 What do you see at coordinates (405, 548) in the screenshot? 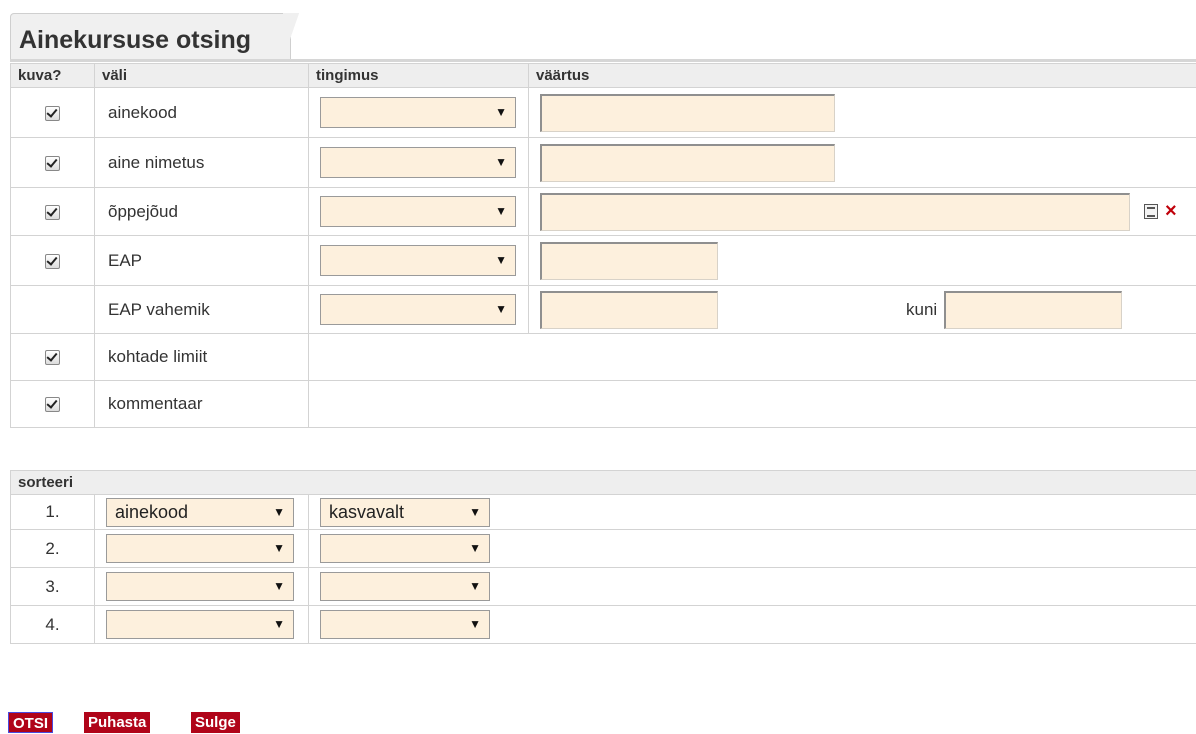
I see `sort-order-select-2: ▼` at bounding box center [405, 548].